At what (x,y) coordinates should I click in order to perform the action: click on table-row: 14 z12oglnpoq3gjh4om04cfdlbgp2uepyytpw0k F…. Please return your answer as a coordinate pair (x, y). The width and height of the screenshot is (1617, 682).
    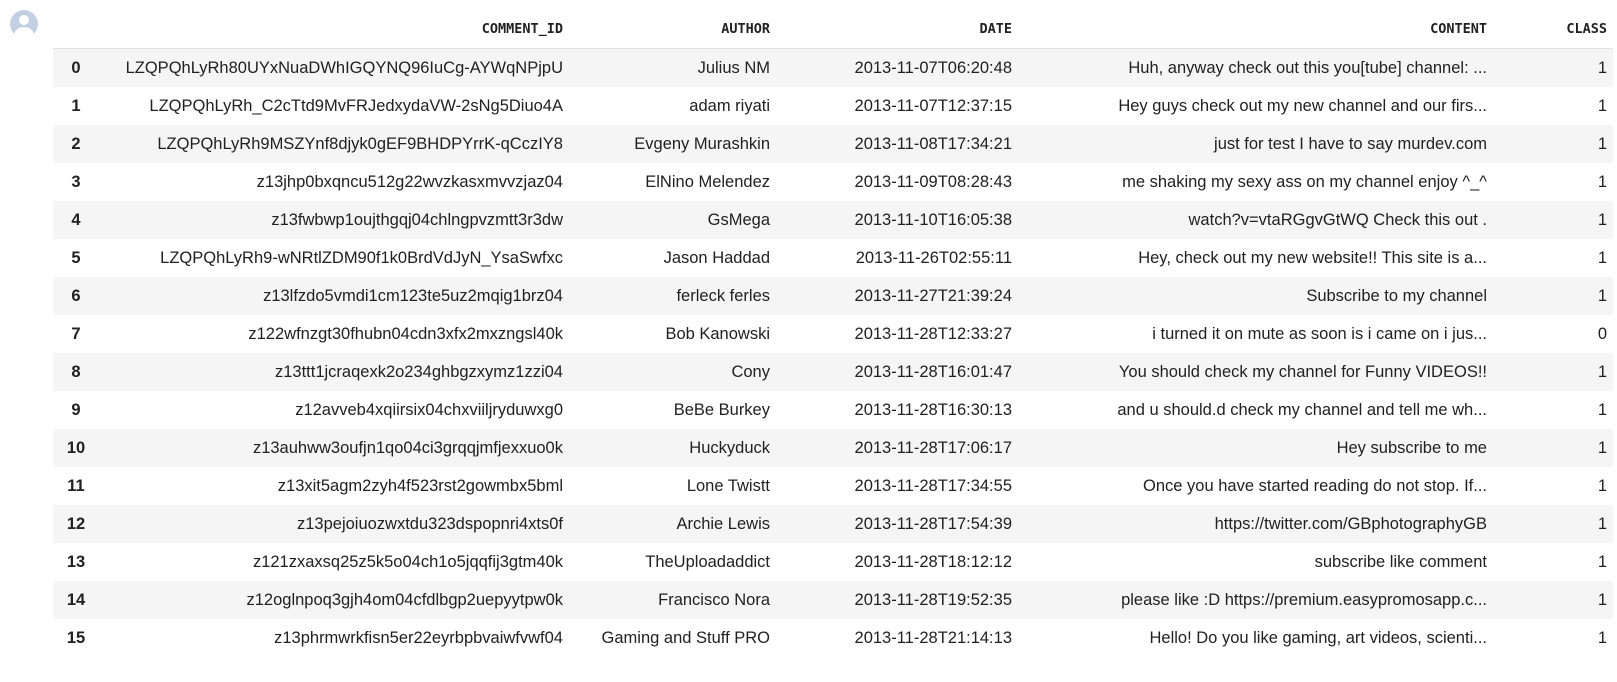
    Looking at the image, I should click on (833, 600).